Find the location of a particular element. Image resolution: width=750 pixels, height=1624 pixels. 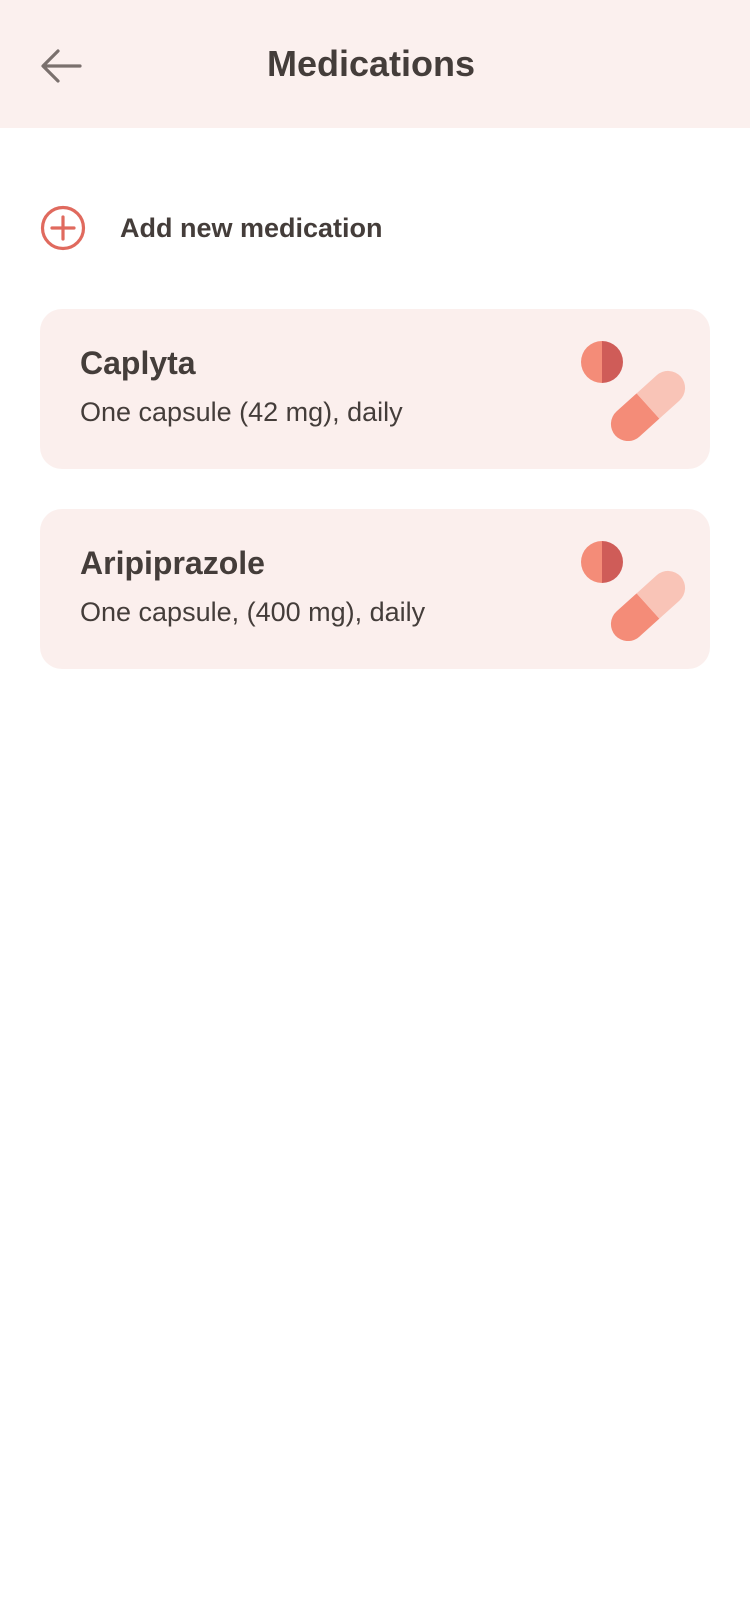

add-medication-button: Add new medication is located at coordinates (211, 228).